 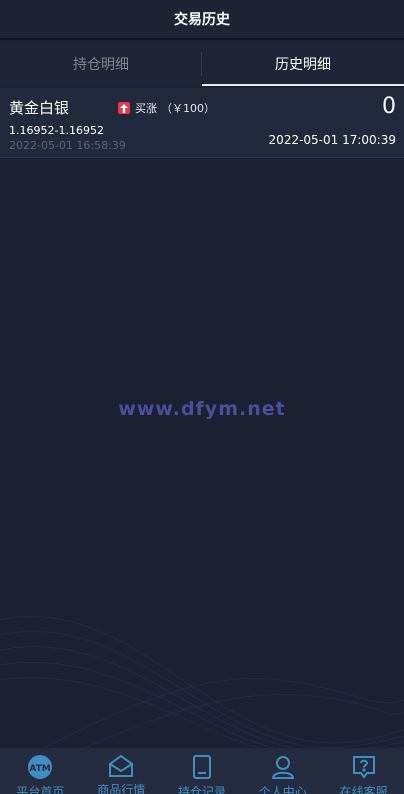 I want to click on svg-text: ATM, so click(x=40, y=769).